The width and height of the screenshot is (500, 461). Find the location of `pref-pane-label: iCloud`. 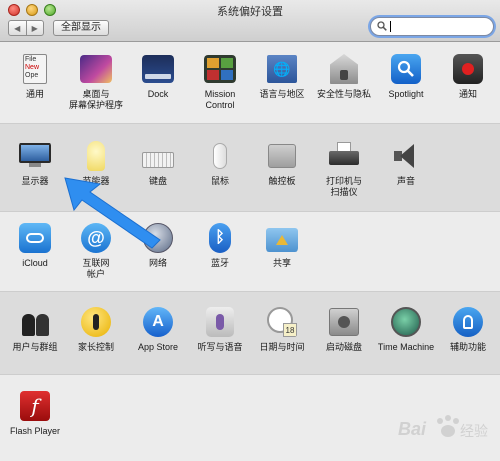

pref-pane-label: iCloud is located at coordinates (35, 263).